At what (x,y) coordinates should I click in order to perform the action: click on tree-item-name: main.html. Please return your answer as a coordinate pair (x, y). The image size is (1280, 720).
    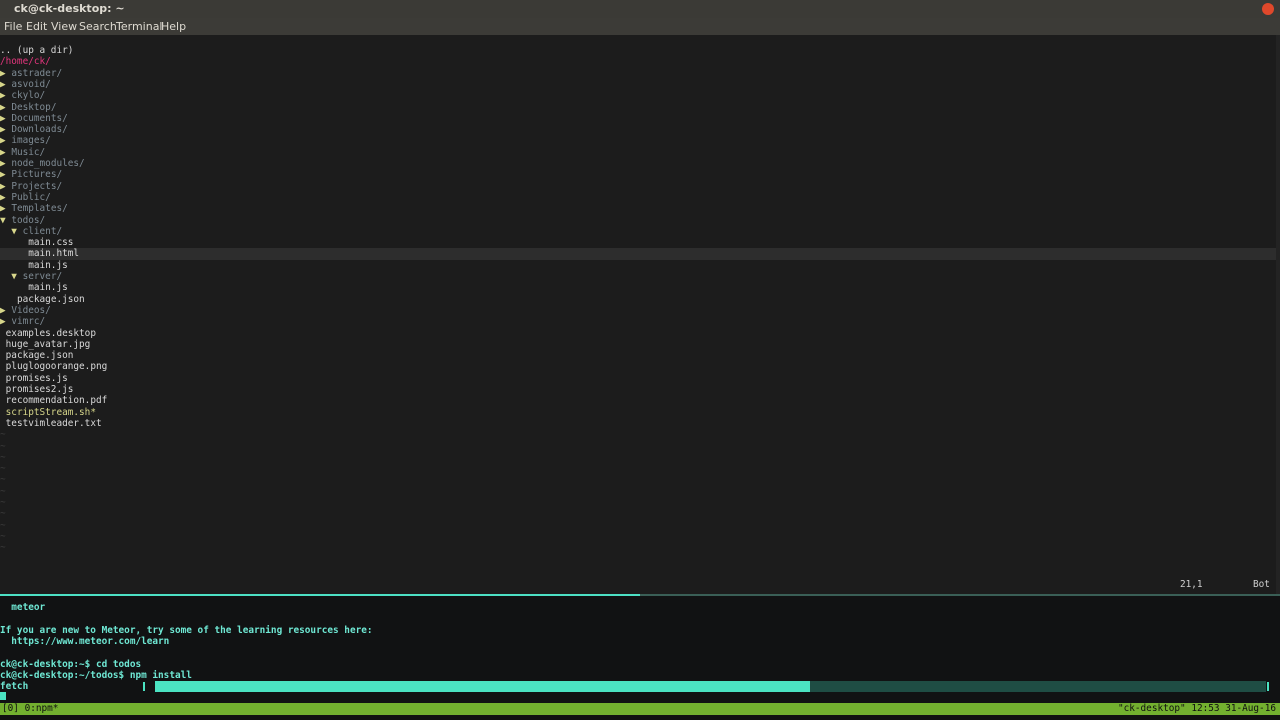
    Looking at the image, I should click on (54, 254).